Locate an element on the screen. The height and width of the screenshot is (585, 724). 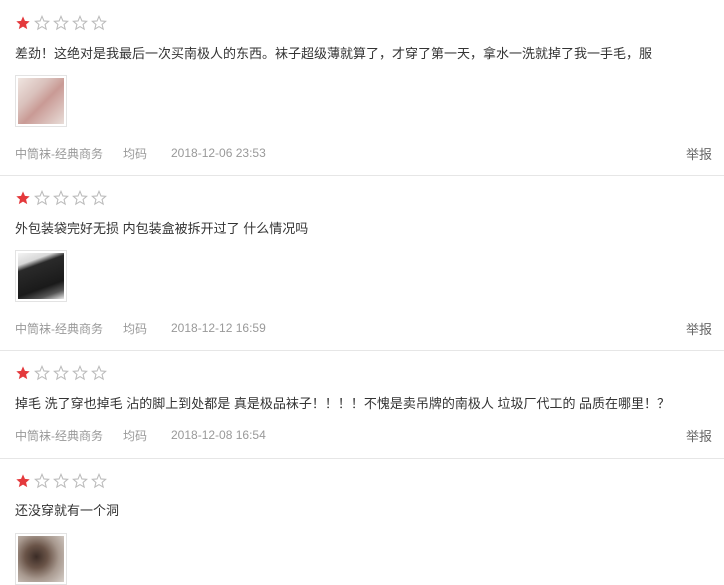
review-meta: 中筒袜-经典商务 均码 2018-12-12 16:59 举报 is located at coordinates (369, 328).